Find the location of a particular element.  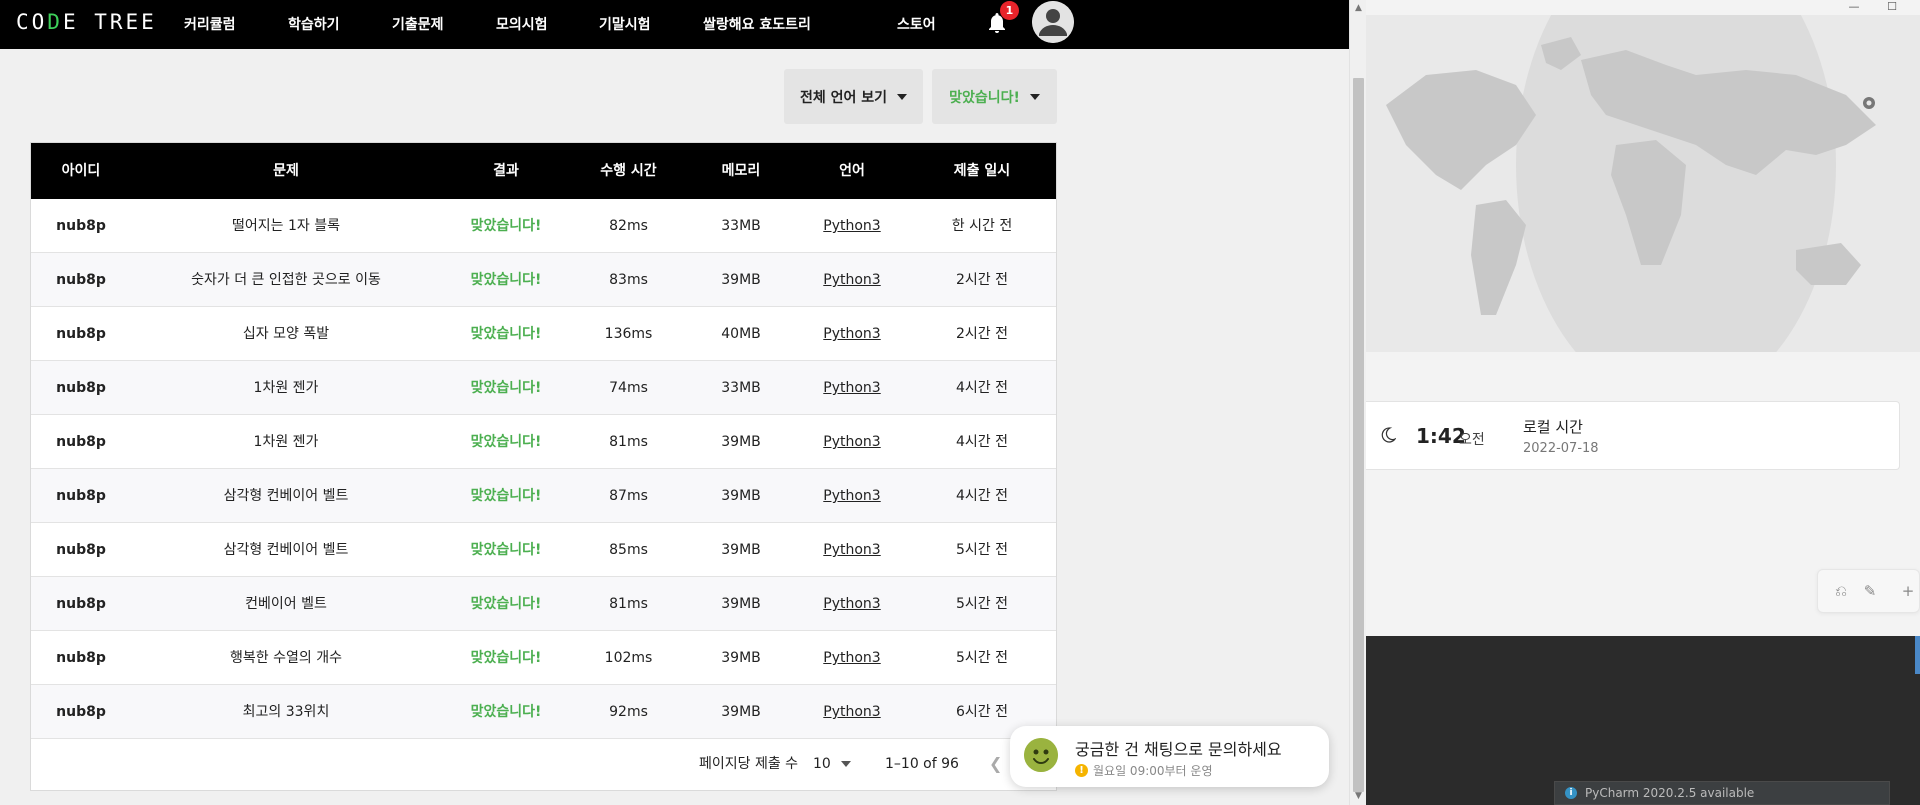

table-row: nub8p 최고의 33위치 맞았습니다! 92ms 39MB Python3 6시간 전 is located at coordinates (543, 712).